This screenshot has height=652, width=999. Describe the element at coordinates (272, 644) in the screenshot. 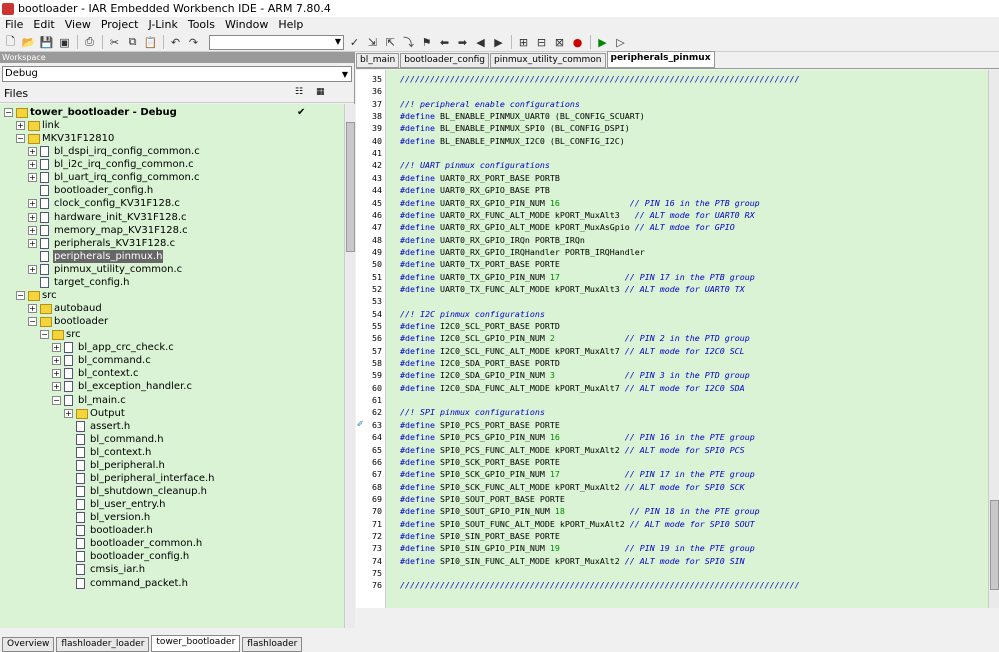

I see `workspace-tab: flashloader` at that location.